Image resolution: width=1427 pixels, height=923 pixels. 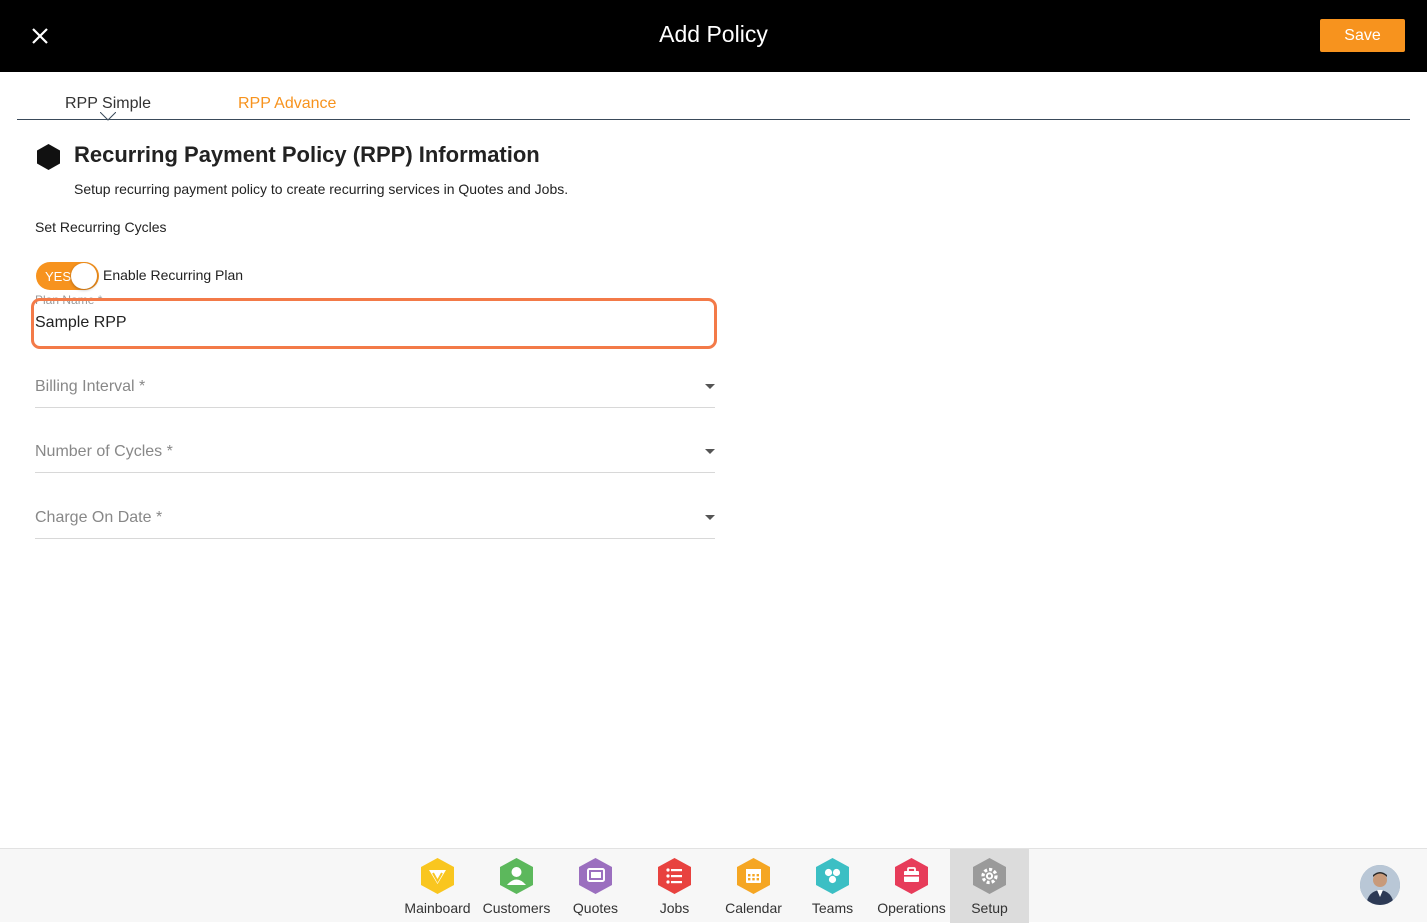 What do you see at coordinates (911, 876) in the screenshot?
I see `operations-icon` at bounding box center [911, 876].